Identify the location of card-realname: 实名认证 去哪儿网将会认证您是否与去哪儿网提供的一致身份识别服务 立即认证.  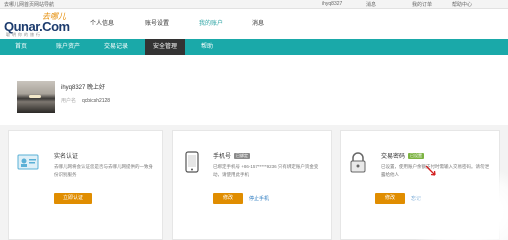
(85, 185).